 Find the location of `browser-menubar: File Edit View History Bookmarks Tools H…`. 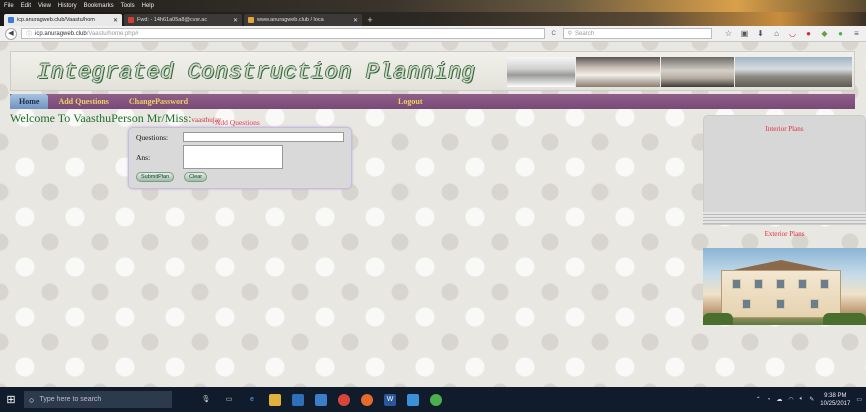

browser-menubar: File Edit View History Bookmarks Tools H… is located at coordinates (433, 6).